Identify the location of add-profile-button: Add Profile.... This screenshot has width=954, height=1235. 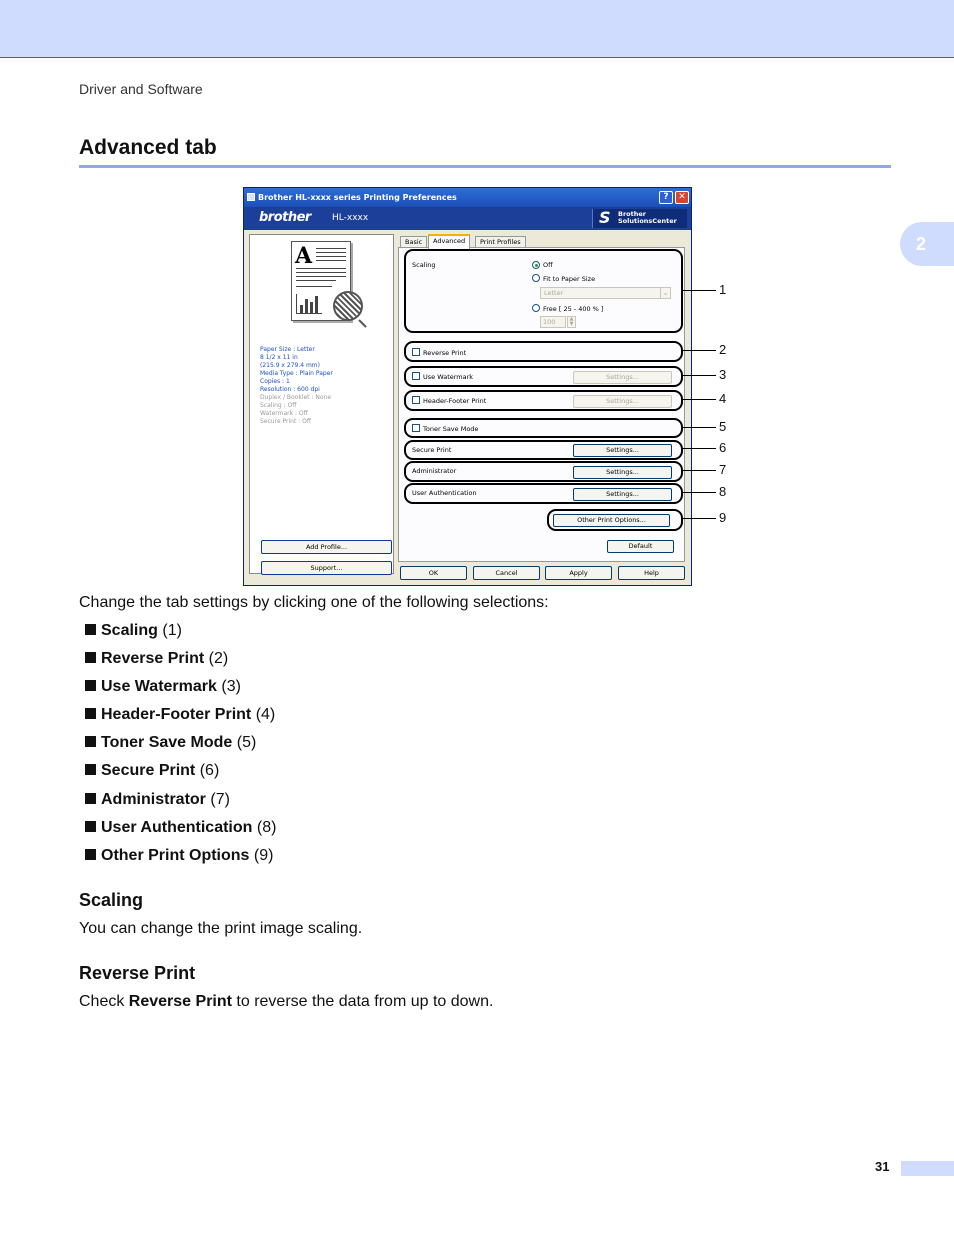
(326, 547).